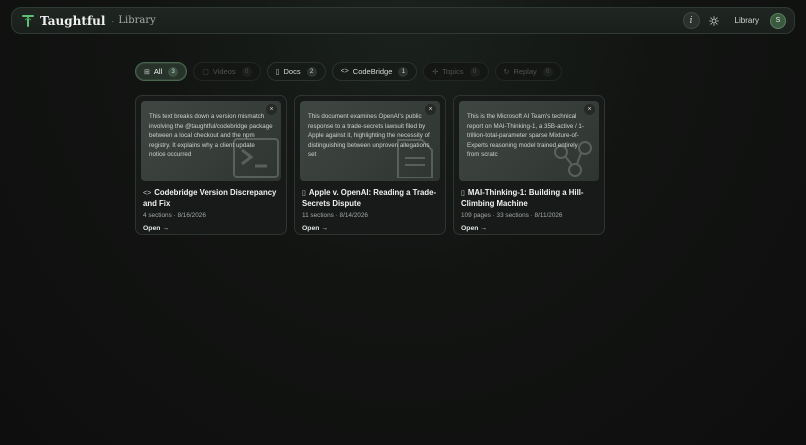  Describe the element at coordinates (747, 20) in the screenshot. I see `nav-library-link: Library` at that location.